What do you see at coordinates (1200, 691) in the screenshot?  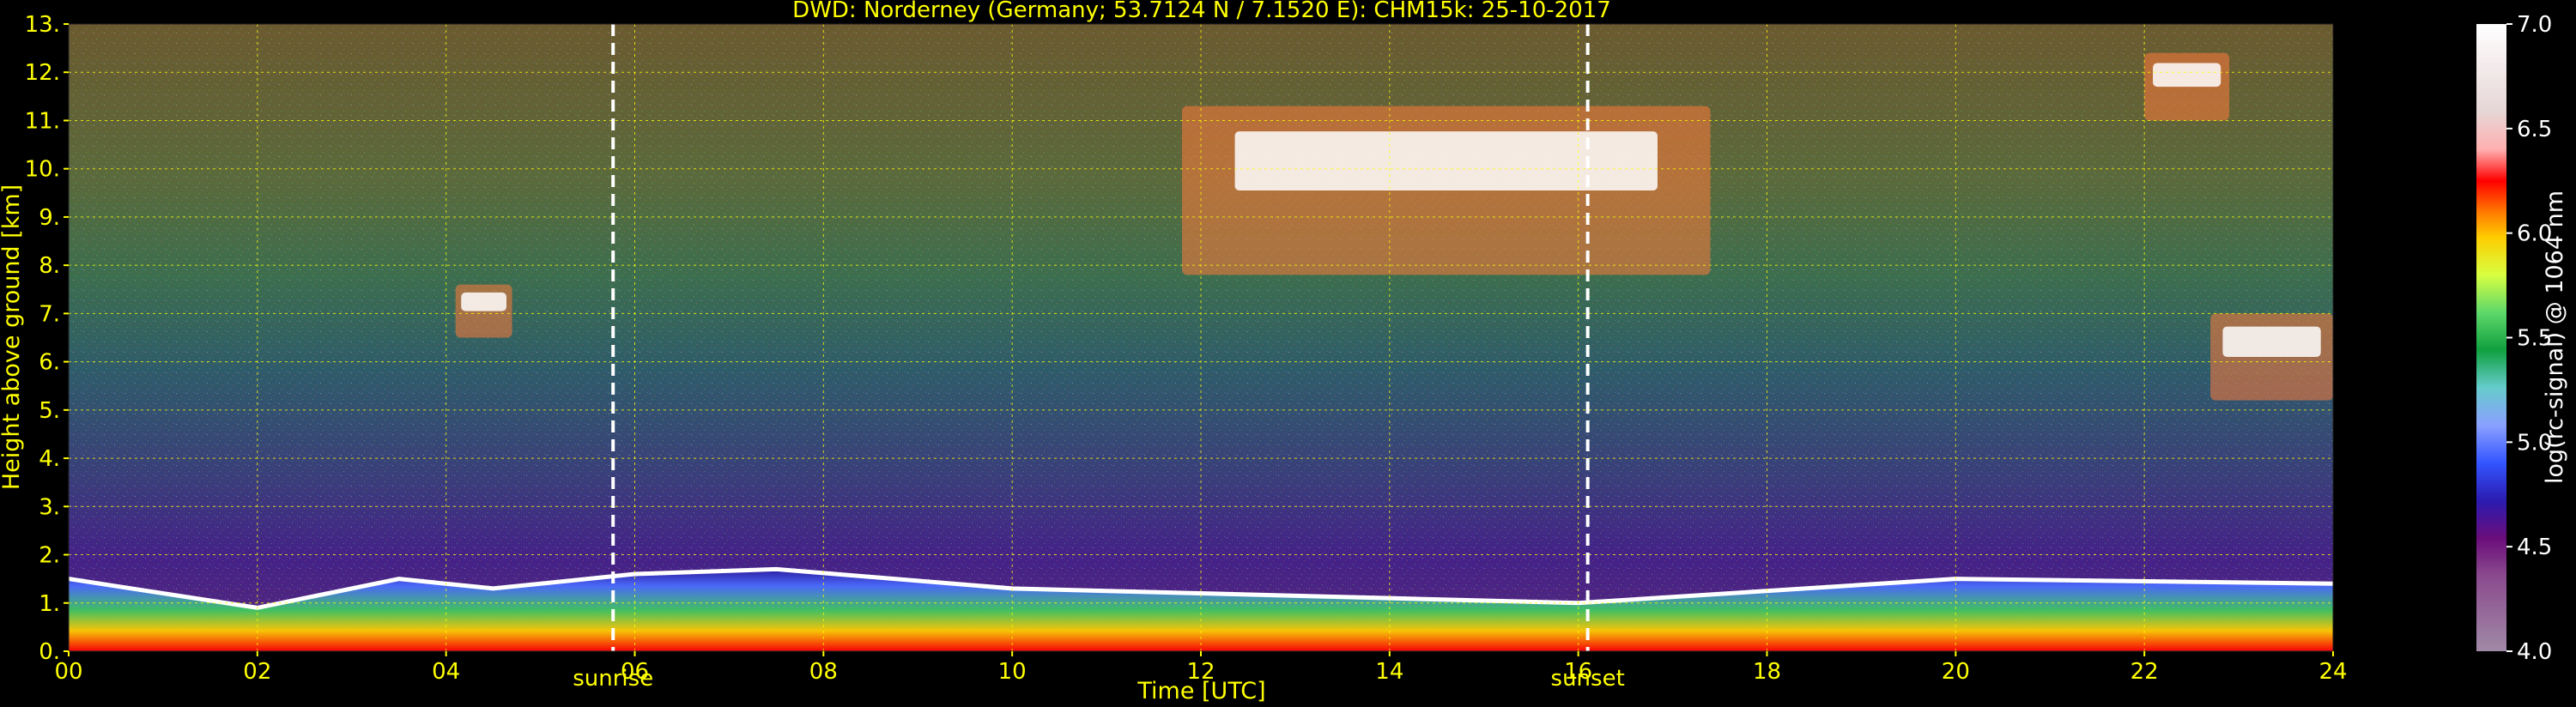 I see `x-axis-label: Time [UTC]` at bounding box center [1200, 691].